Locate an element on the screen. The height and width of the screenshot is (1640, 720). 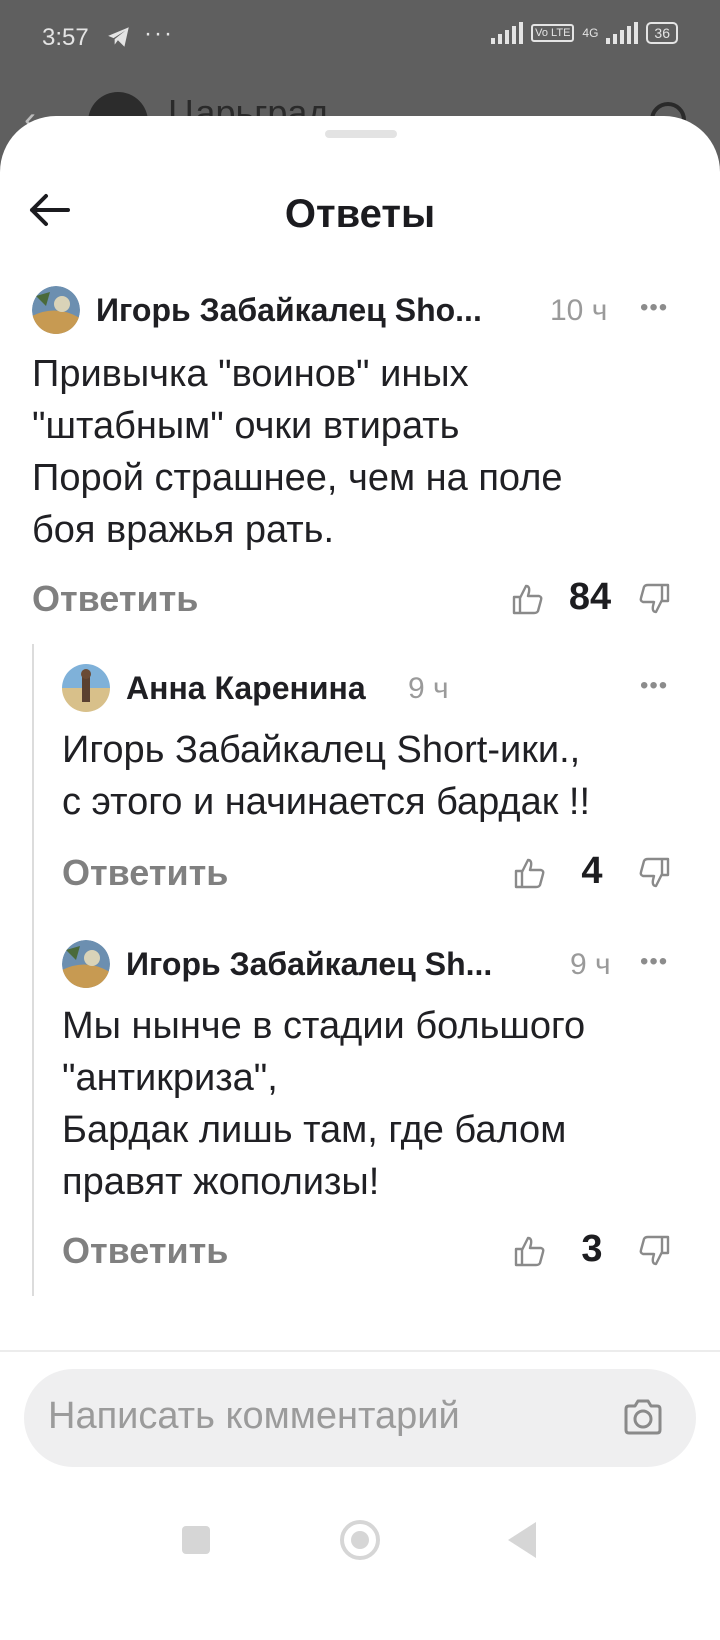
comment-input: Написать комментарий is located at coordinates (360, 1418).